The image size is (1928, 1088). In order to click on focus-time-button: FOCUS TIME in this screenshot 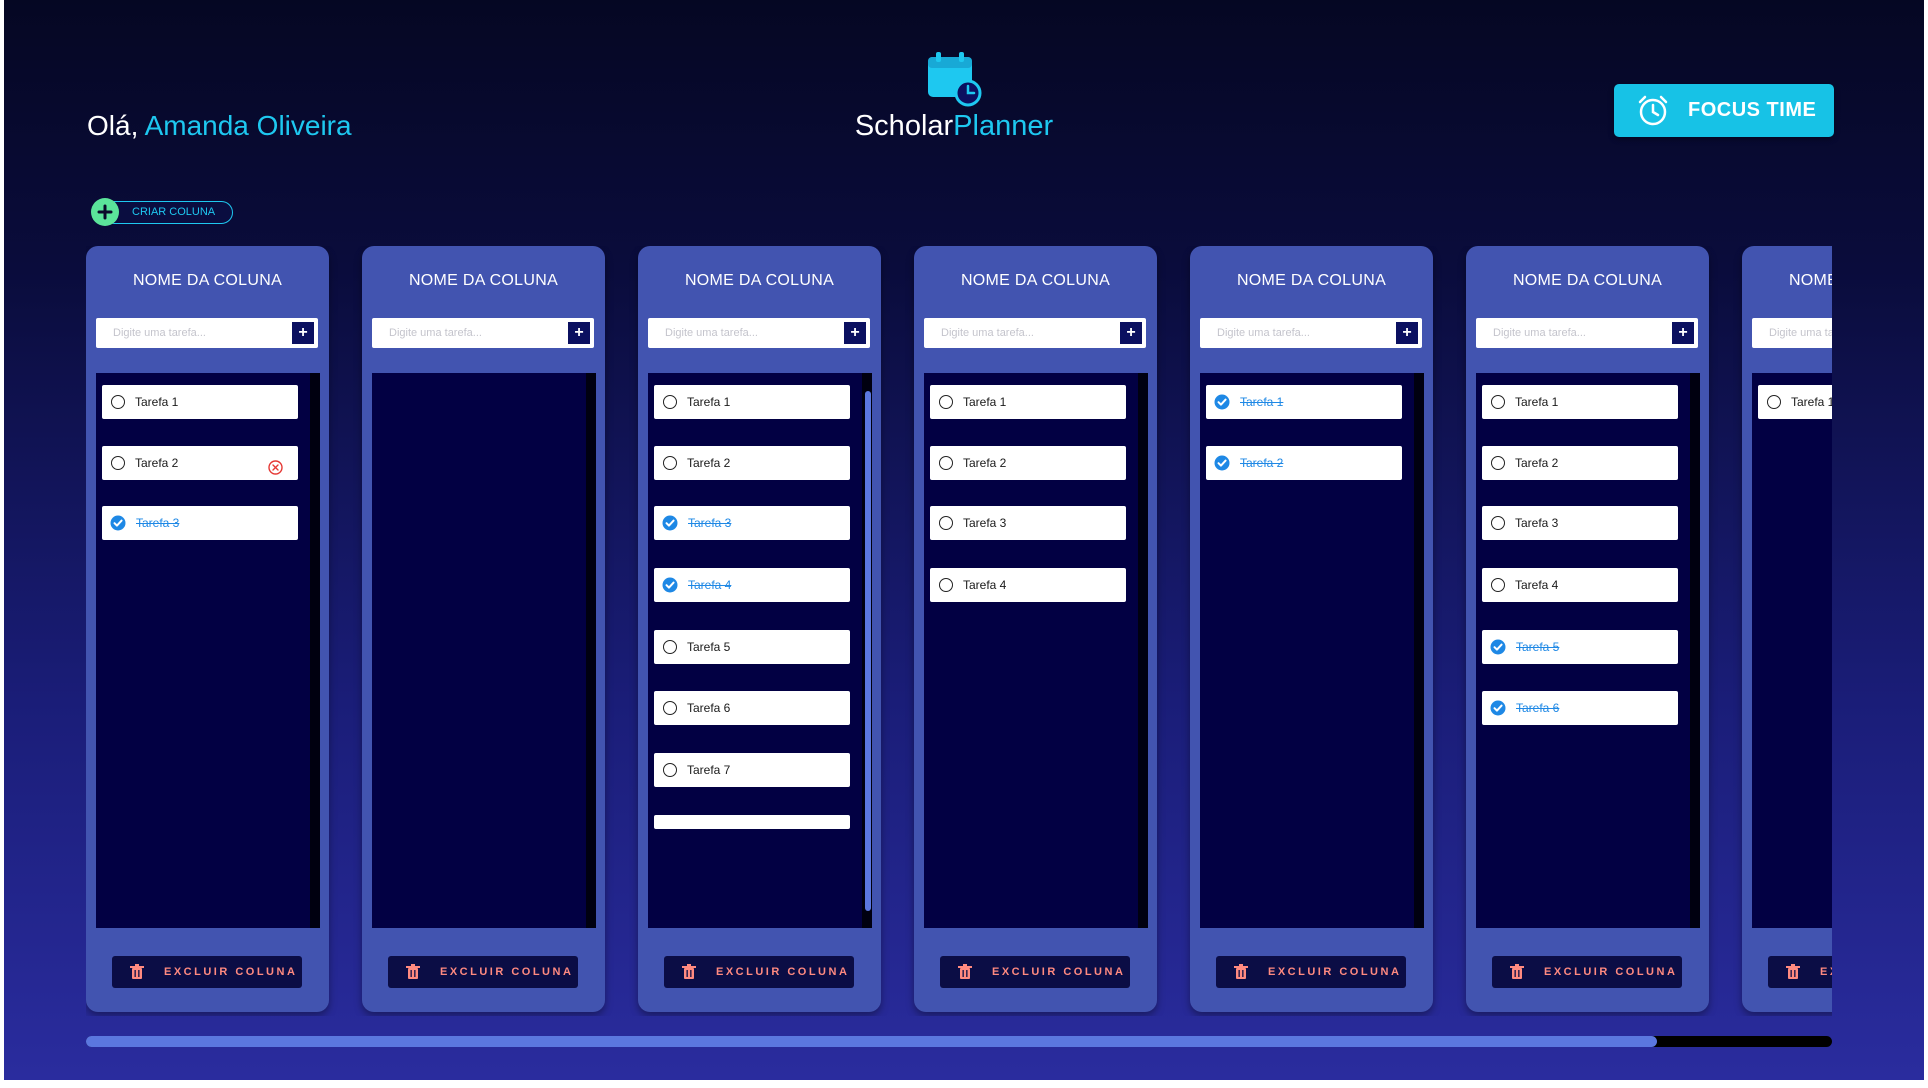, I will do `click(1724, 110)`.